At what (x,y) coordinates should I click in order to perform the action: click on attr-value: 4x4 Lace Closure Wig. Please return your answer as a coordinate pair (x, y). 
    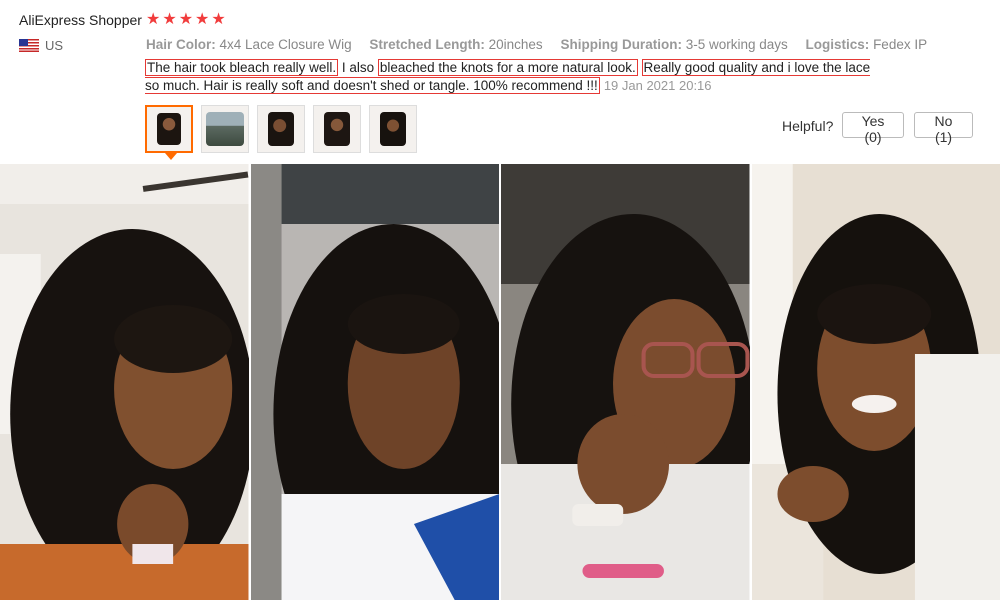
    Looking at the image, I should click on (285, 44).